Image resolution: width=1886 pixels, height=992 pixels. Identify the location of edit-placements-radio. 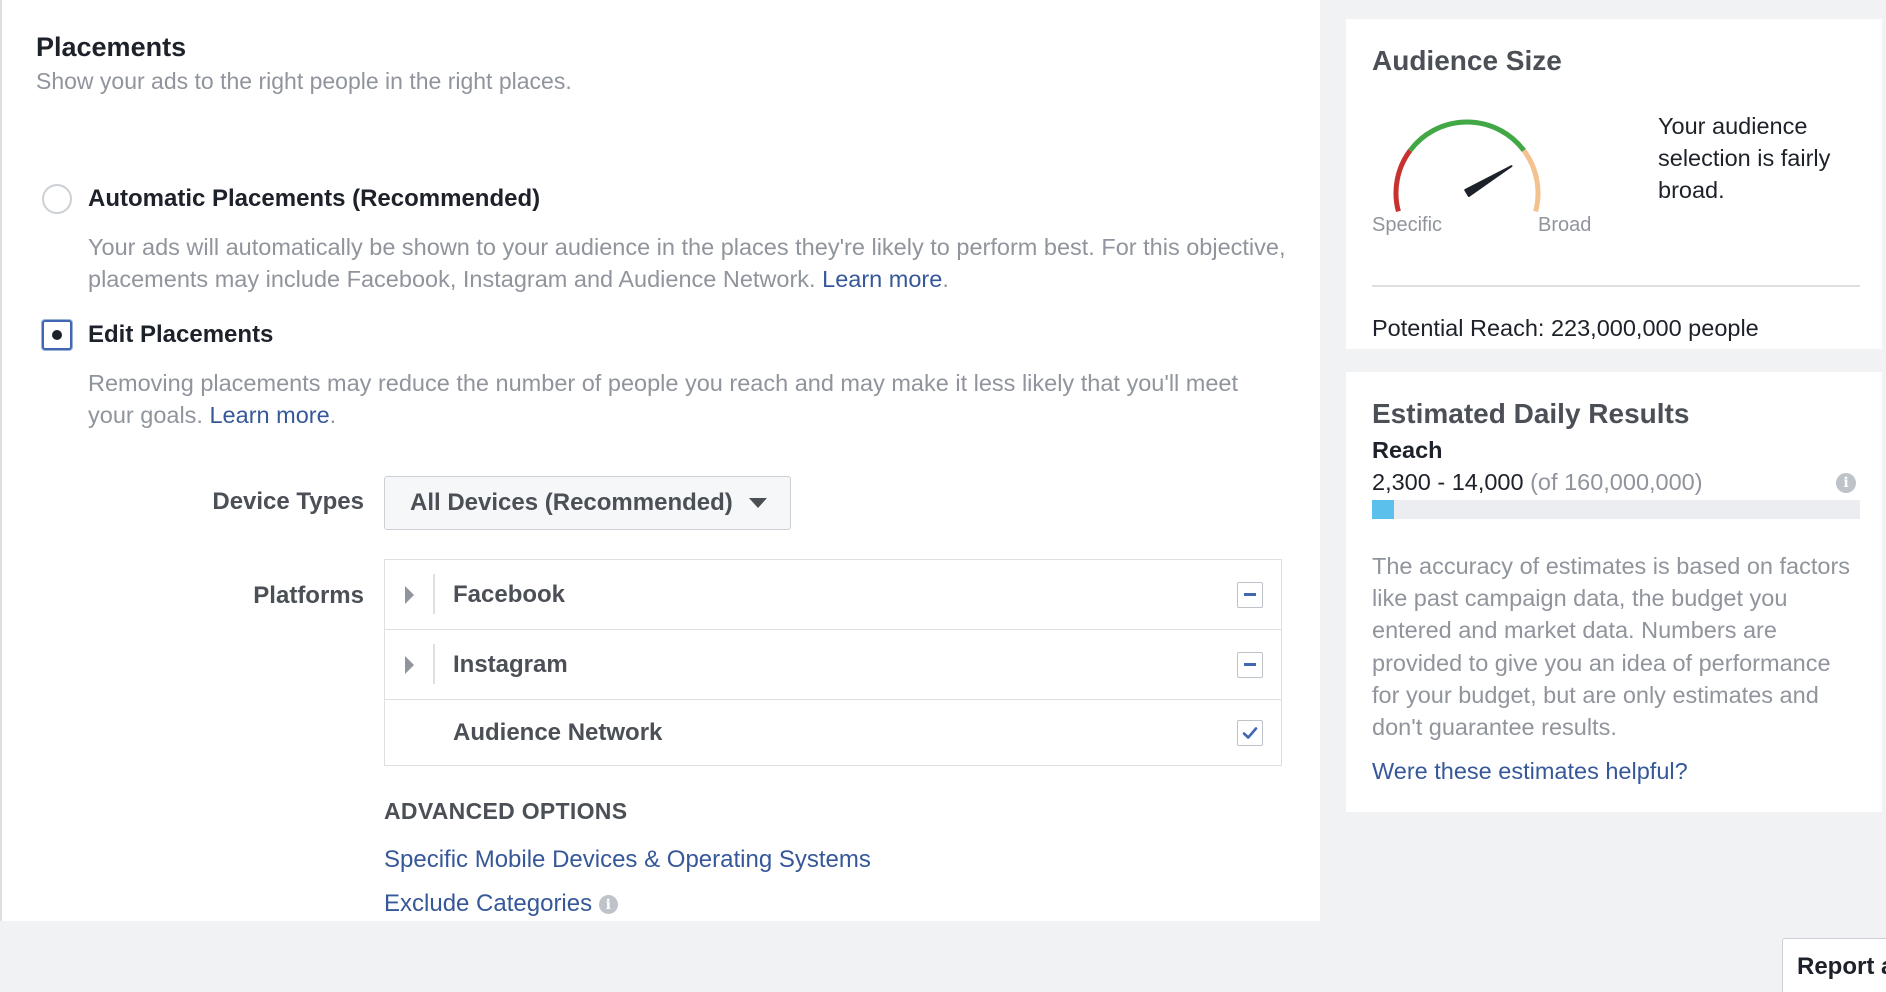
(57, 335).